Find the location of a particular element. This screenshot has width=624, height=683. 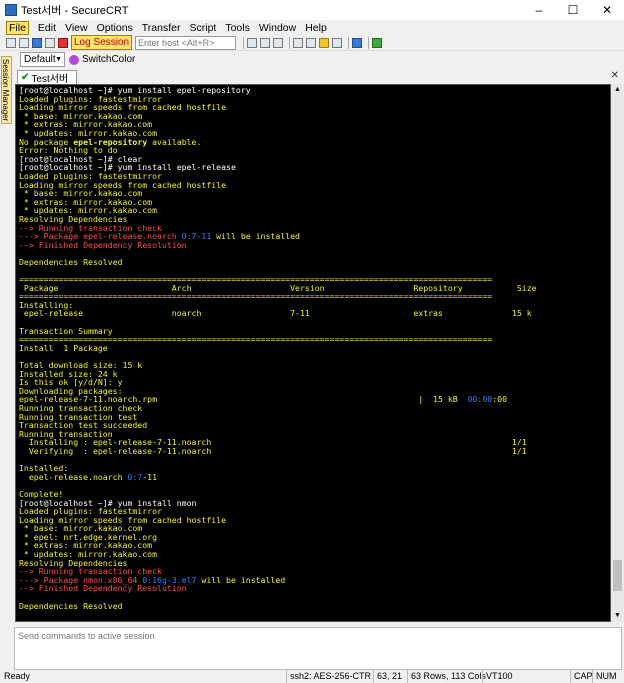

window-controls: – ☐ ✕ is located at coordinates (573, 10).